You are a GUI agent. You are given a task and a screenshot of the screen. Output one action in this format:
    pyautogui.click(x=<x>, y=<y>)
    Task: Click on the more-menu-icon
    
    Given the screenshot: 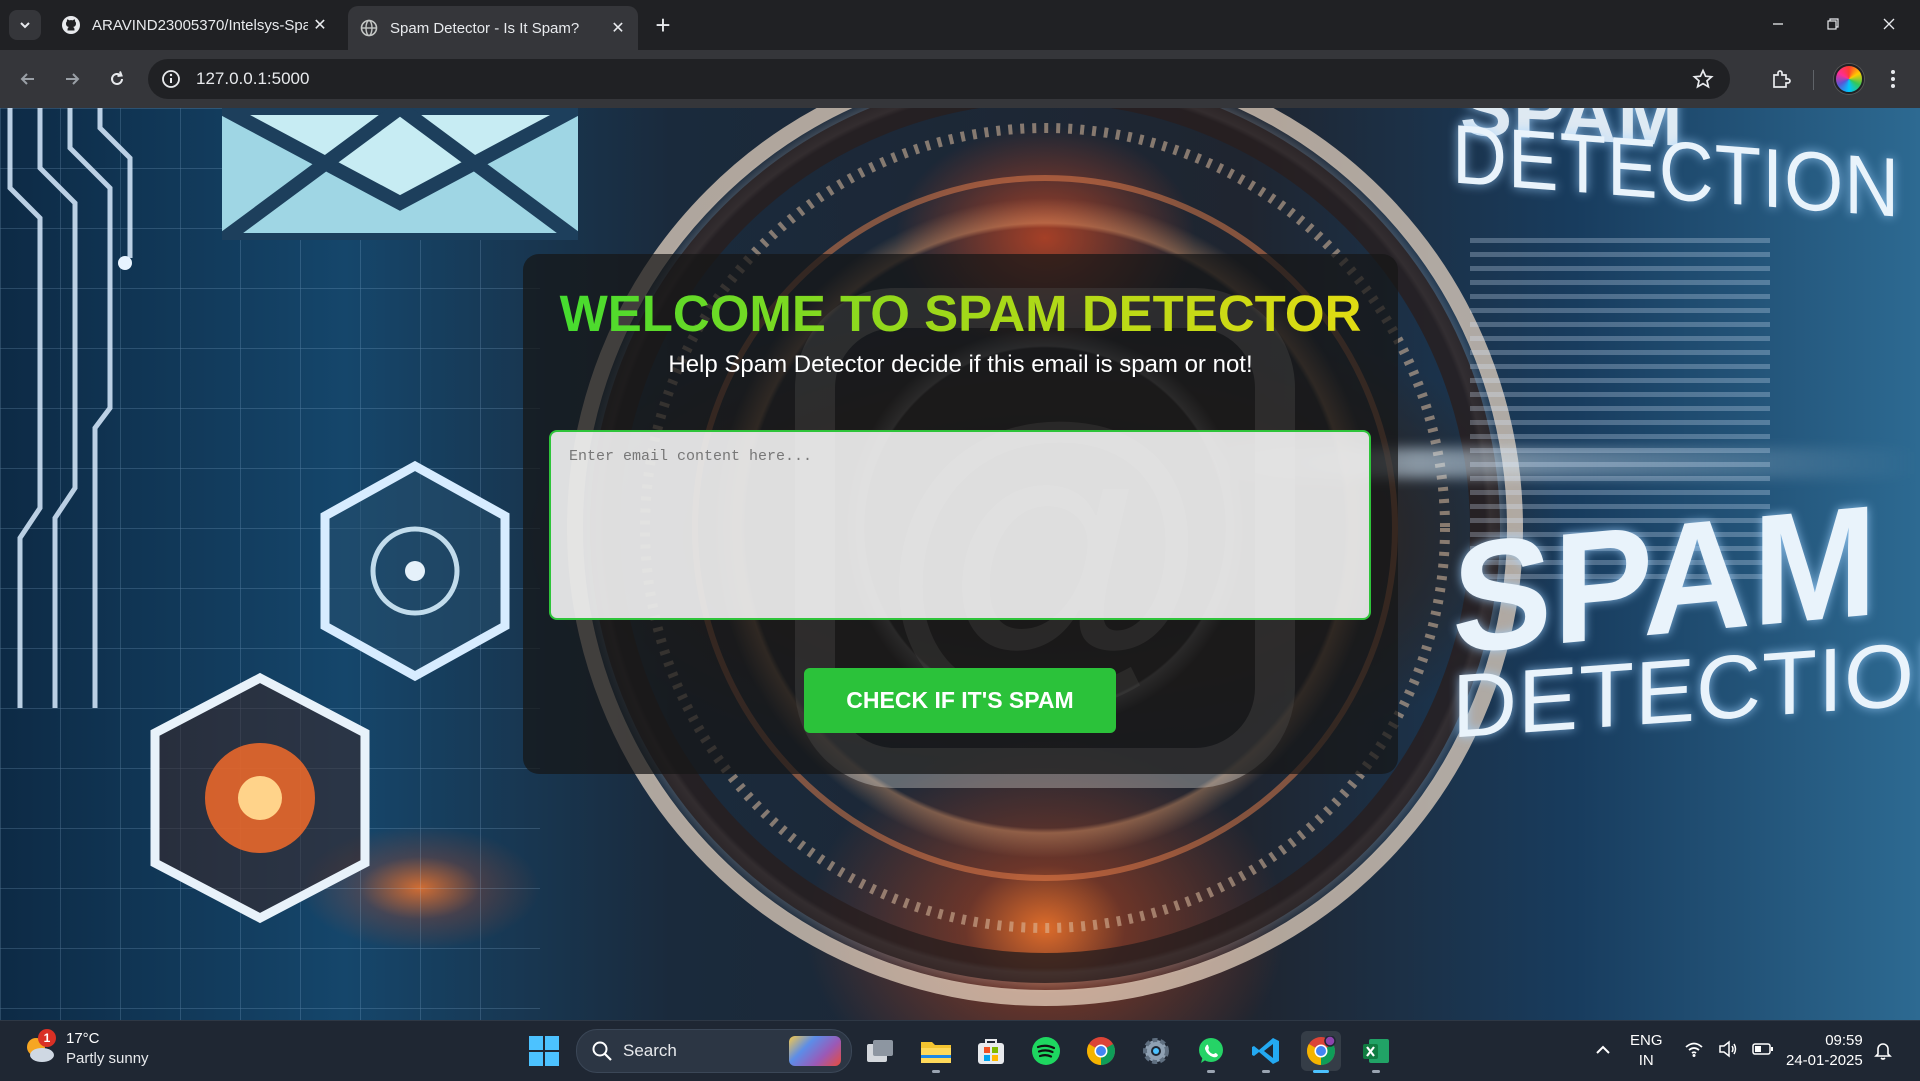 What is the action you would take?
    pyautogui.click(x=1893, y=79)
    